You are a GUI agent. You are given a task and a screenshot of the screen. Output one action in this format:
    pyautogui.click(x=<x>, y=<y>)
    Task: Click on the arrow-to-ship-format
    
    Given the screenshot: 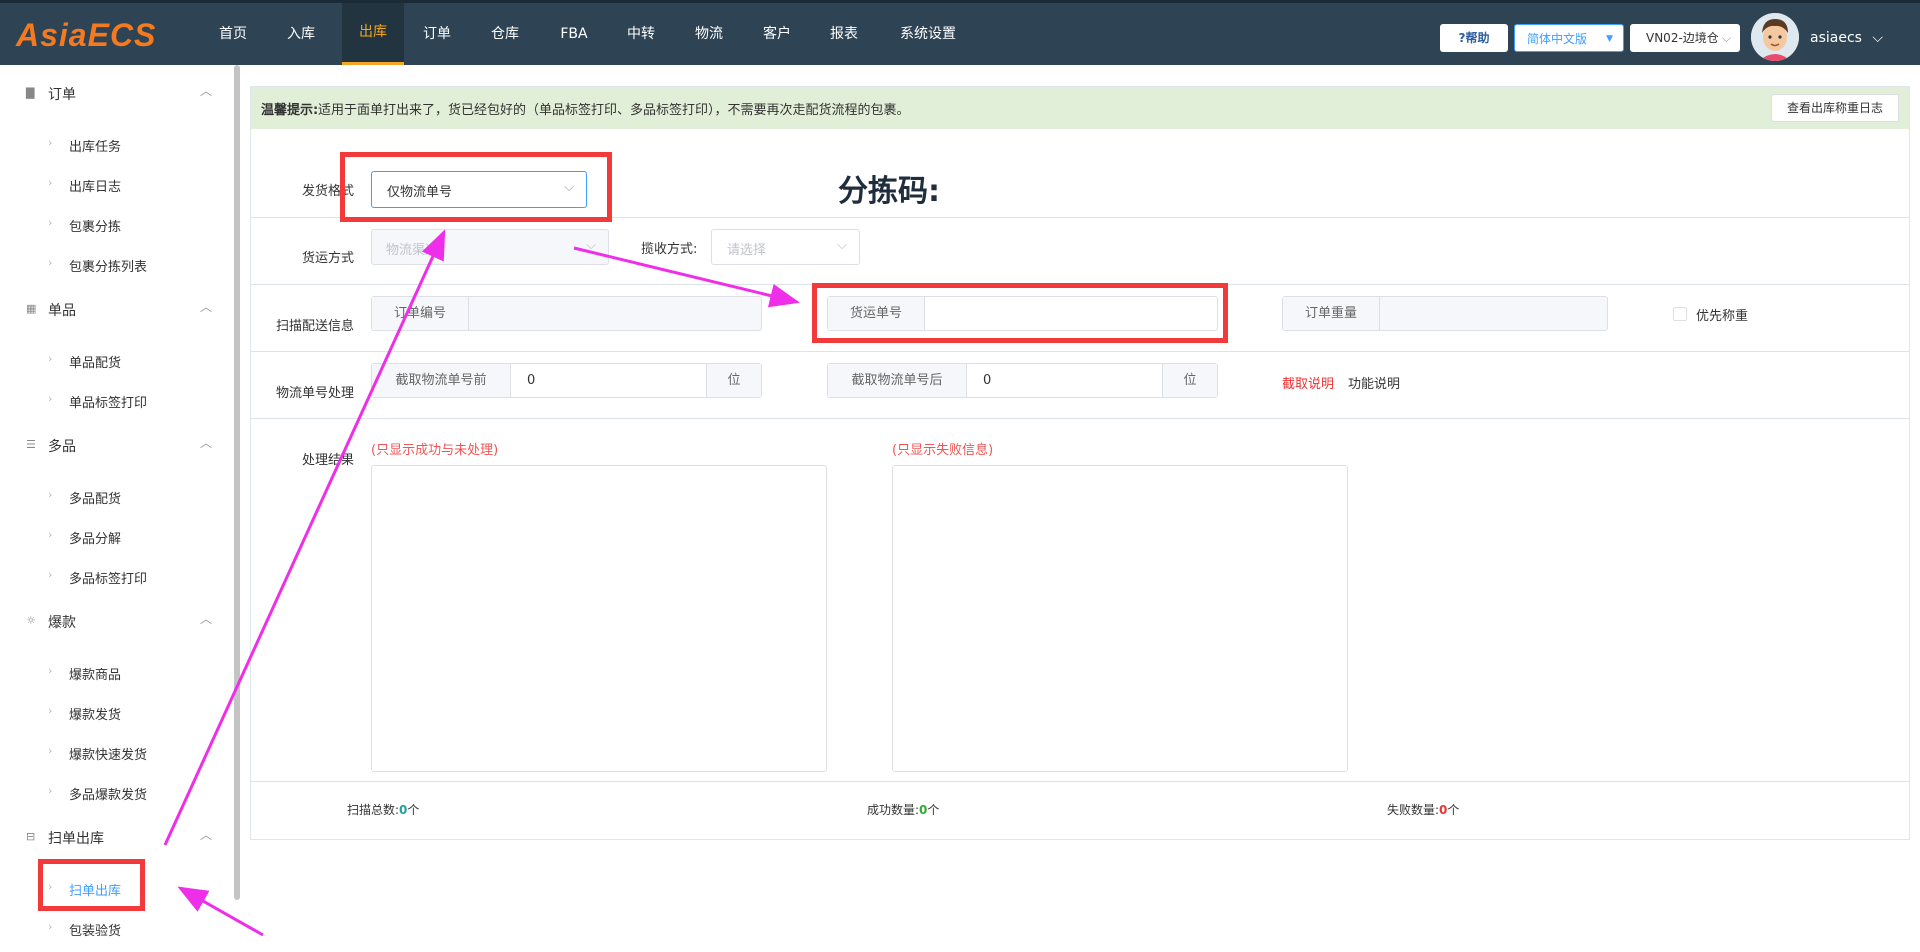 What is the action you would take?
    pyautogui.click(x=304, y=537)
    